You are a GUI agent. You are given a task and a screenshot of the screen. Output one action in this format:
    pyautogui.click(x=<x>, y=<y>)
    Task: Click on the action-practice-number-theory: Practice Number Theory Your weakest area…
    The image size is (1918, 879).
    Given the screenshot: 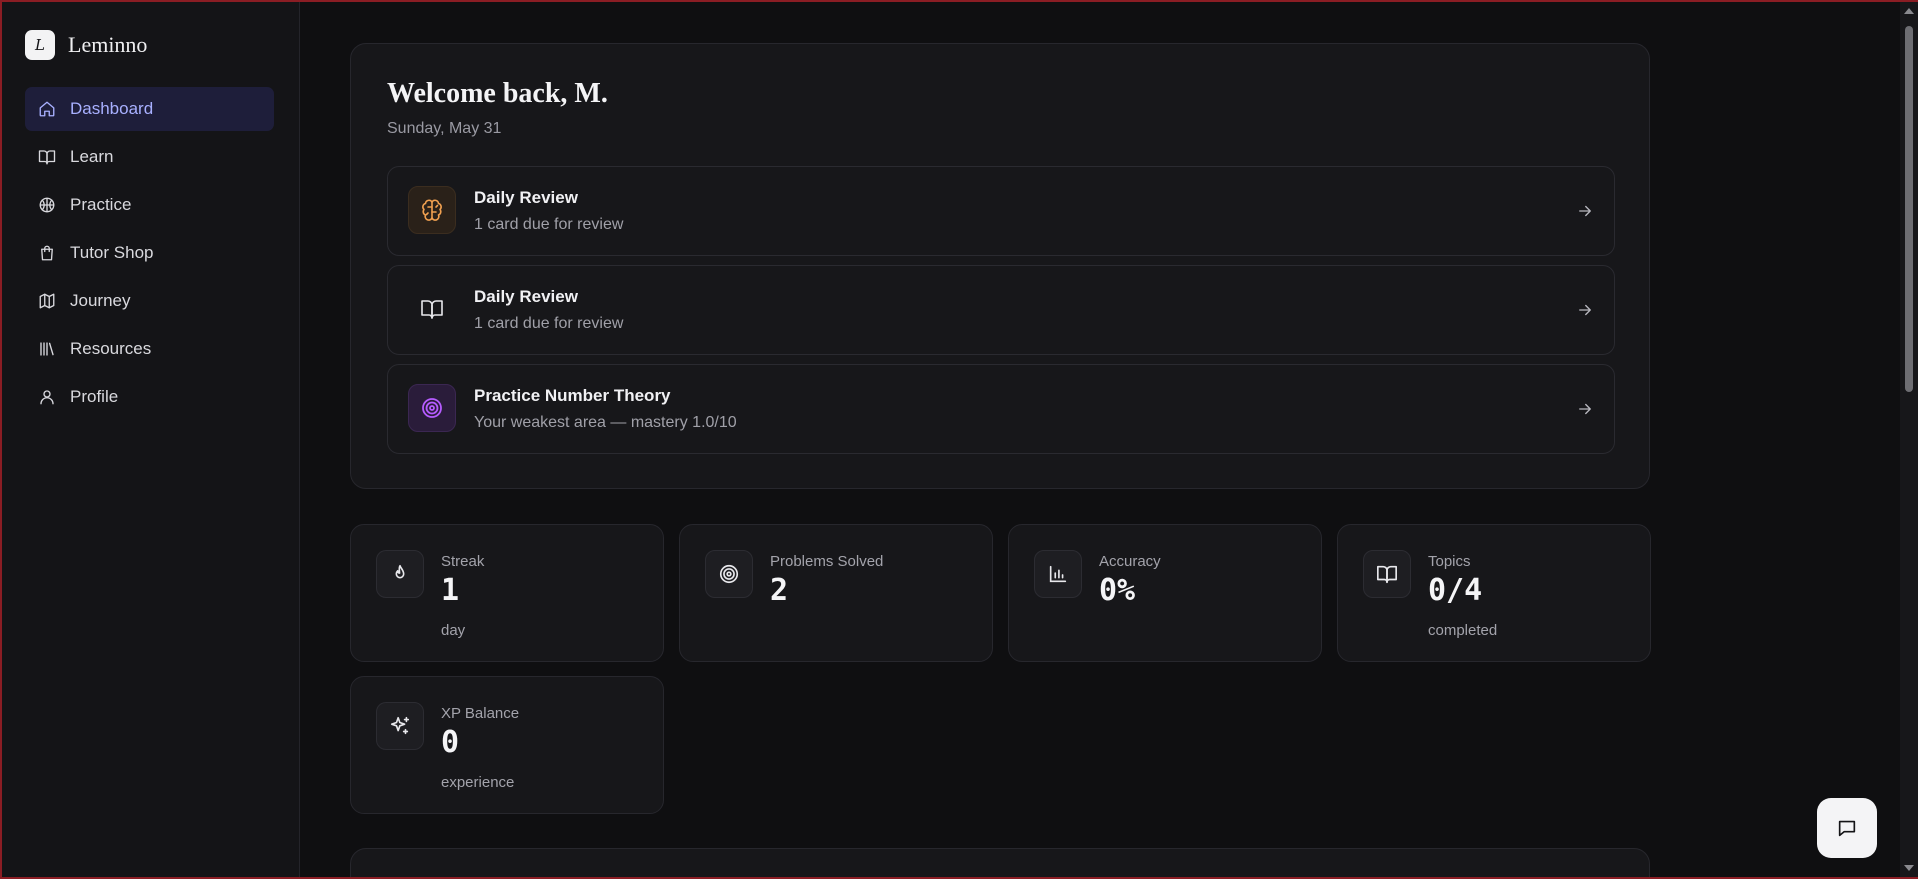 What is the action you would take?
    pyautogui.click(x=1001, y=409)
    